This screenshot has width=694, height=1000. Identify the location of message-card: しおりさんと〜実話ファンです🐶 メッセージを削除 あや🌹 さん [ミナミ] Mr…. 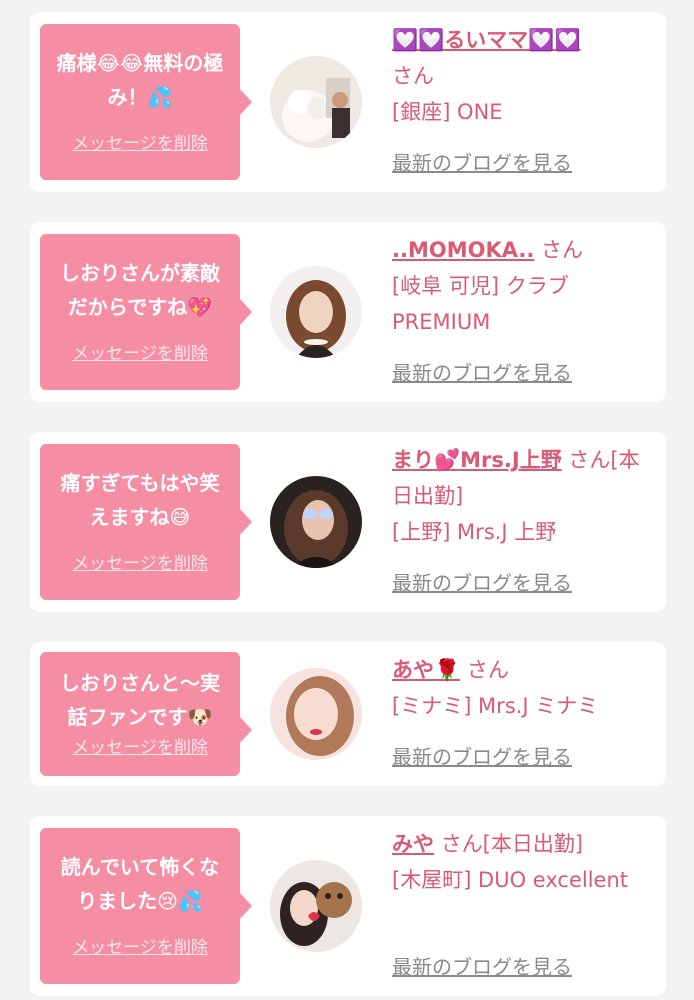
(348, 714).